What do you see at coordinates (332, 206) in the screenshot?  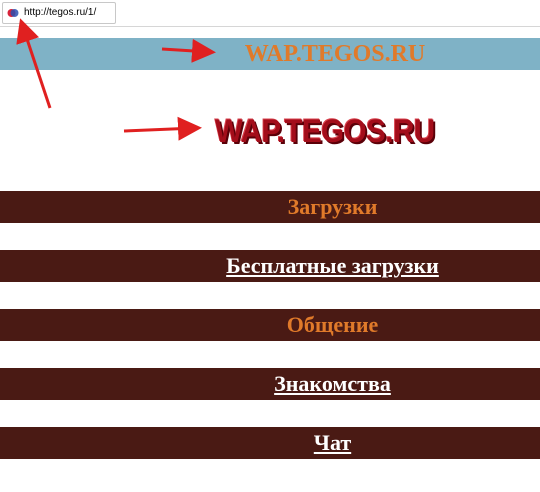 I see `menu-heading-downloads: Загрузки` at bounding box center [332, 206].